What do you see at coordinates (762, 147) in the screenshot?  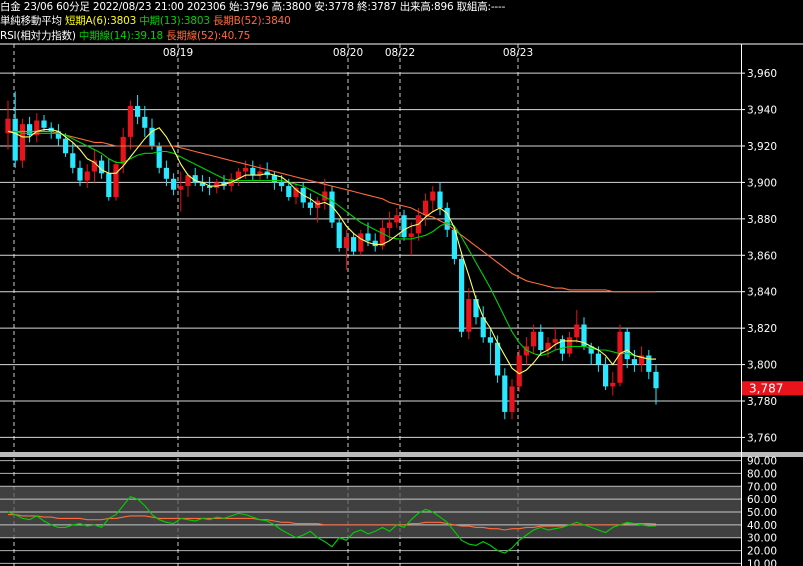 I see `price-tick-label: 3,920` at bounding box center [762, 147].